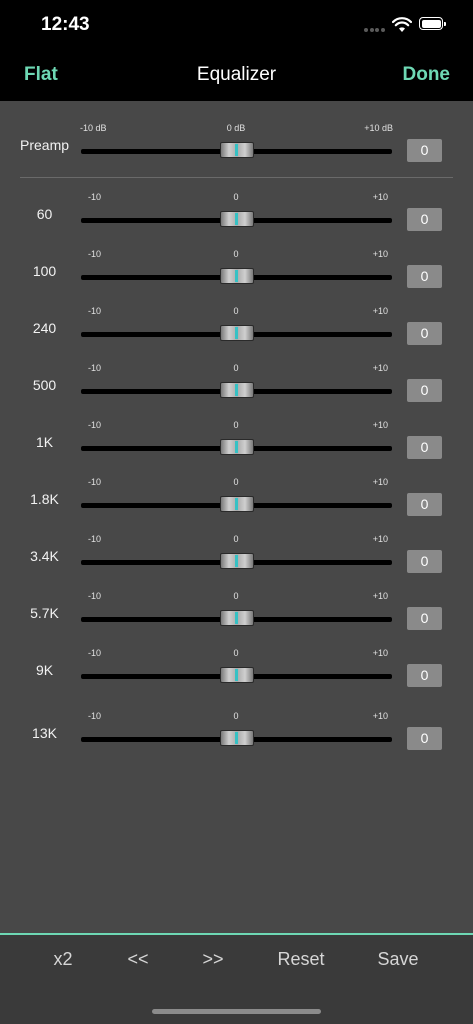 The width and height of the screenshot is (473, 1024). I want to click on preamp-max-label: +10 dB, so click(378, 128).